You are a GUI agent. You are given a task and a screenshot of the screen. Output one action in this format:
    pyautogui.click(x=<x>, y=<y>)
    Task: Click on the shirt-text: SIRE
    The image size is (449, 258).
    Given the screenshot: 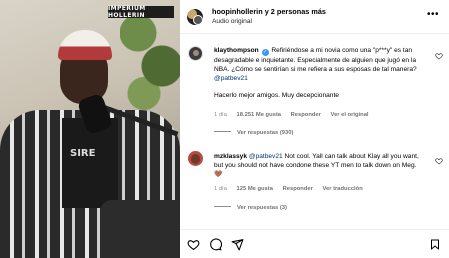 What is the action you would take?
    pyautogui.click(x=83, y=153)
    